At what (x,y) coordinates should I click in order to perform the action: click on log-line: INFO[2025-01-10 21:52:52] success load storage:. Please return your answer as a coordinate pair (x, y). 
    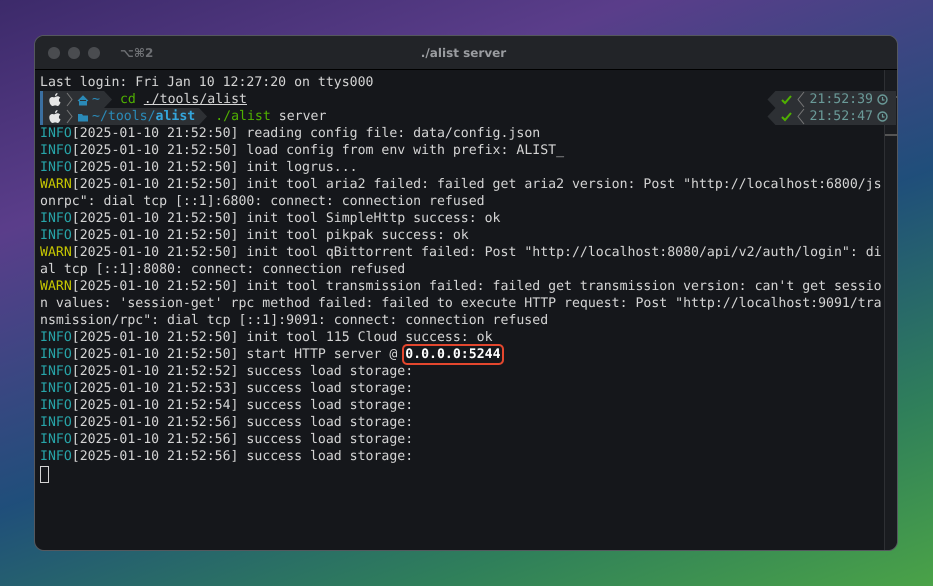
    Looking at the image, I should click on (227, 371).